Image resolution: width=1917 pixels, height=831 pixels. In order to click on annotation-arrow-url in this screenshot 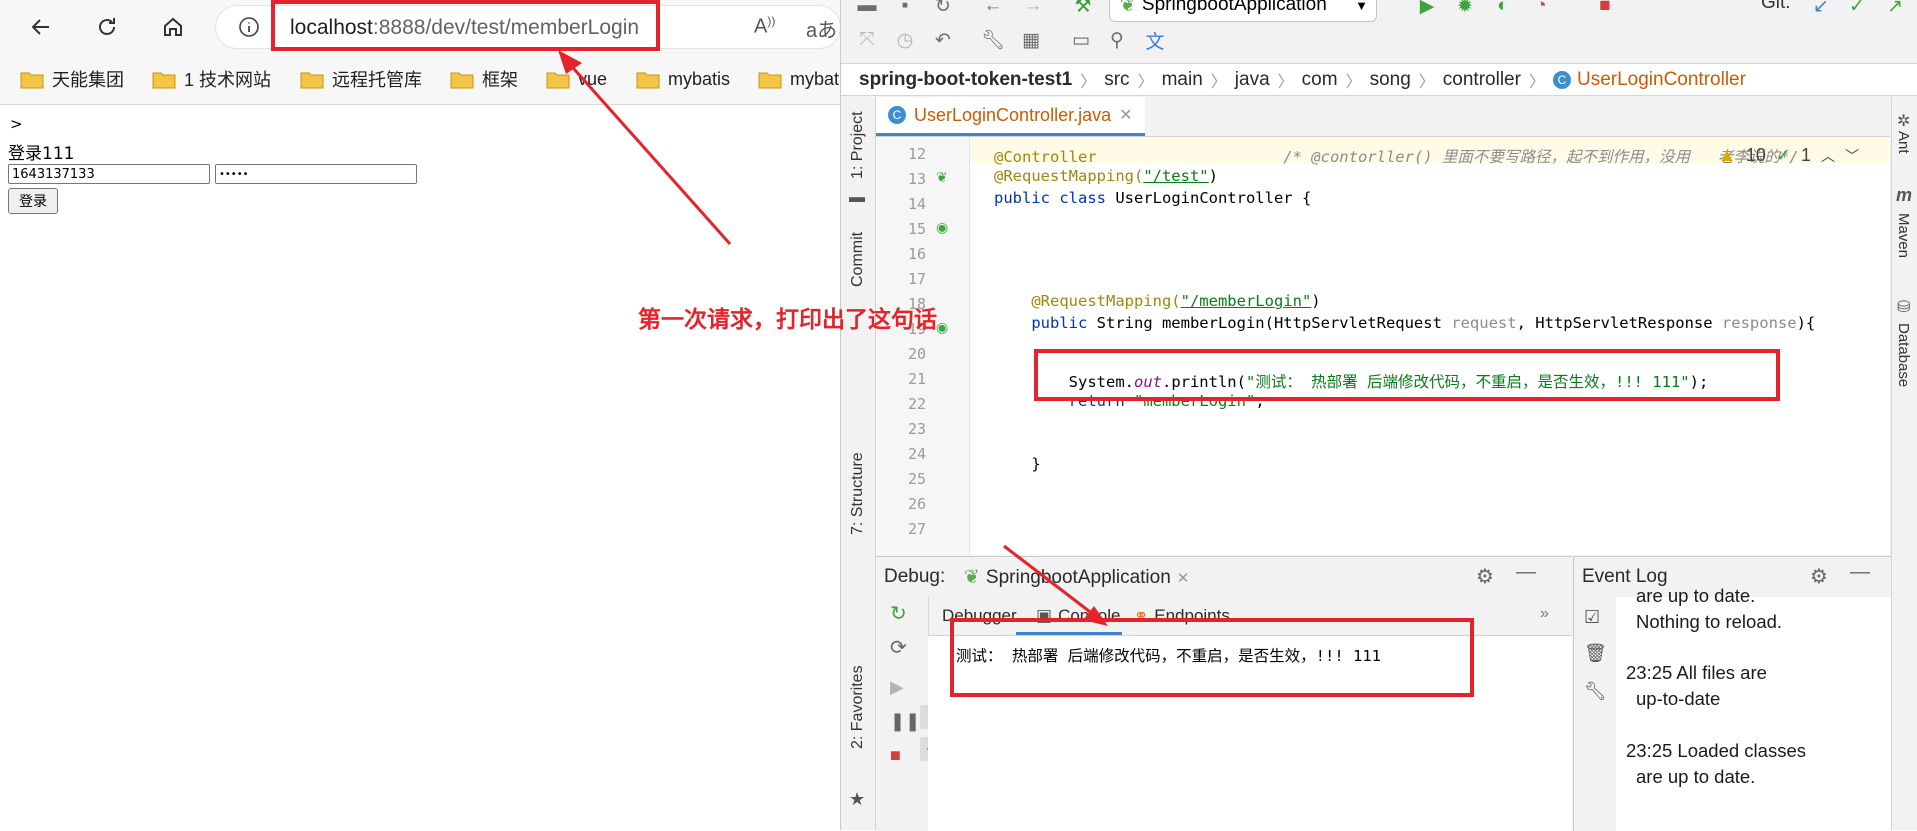, I will do `click(648, 152)`.